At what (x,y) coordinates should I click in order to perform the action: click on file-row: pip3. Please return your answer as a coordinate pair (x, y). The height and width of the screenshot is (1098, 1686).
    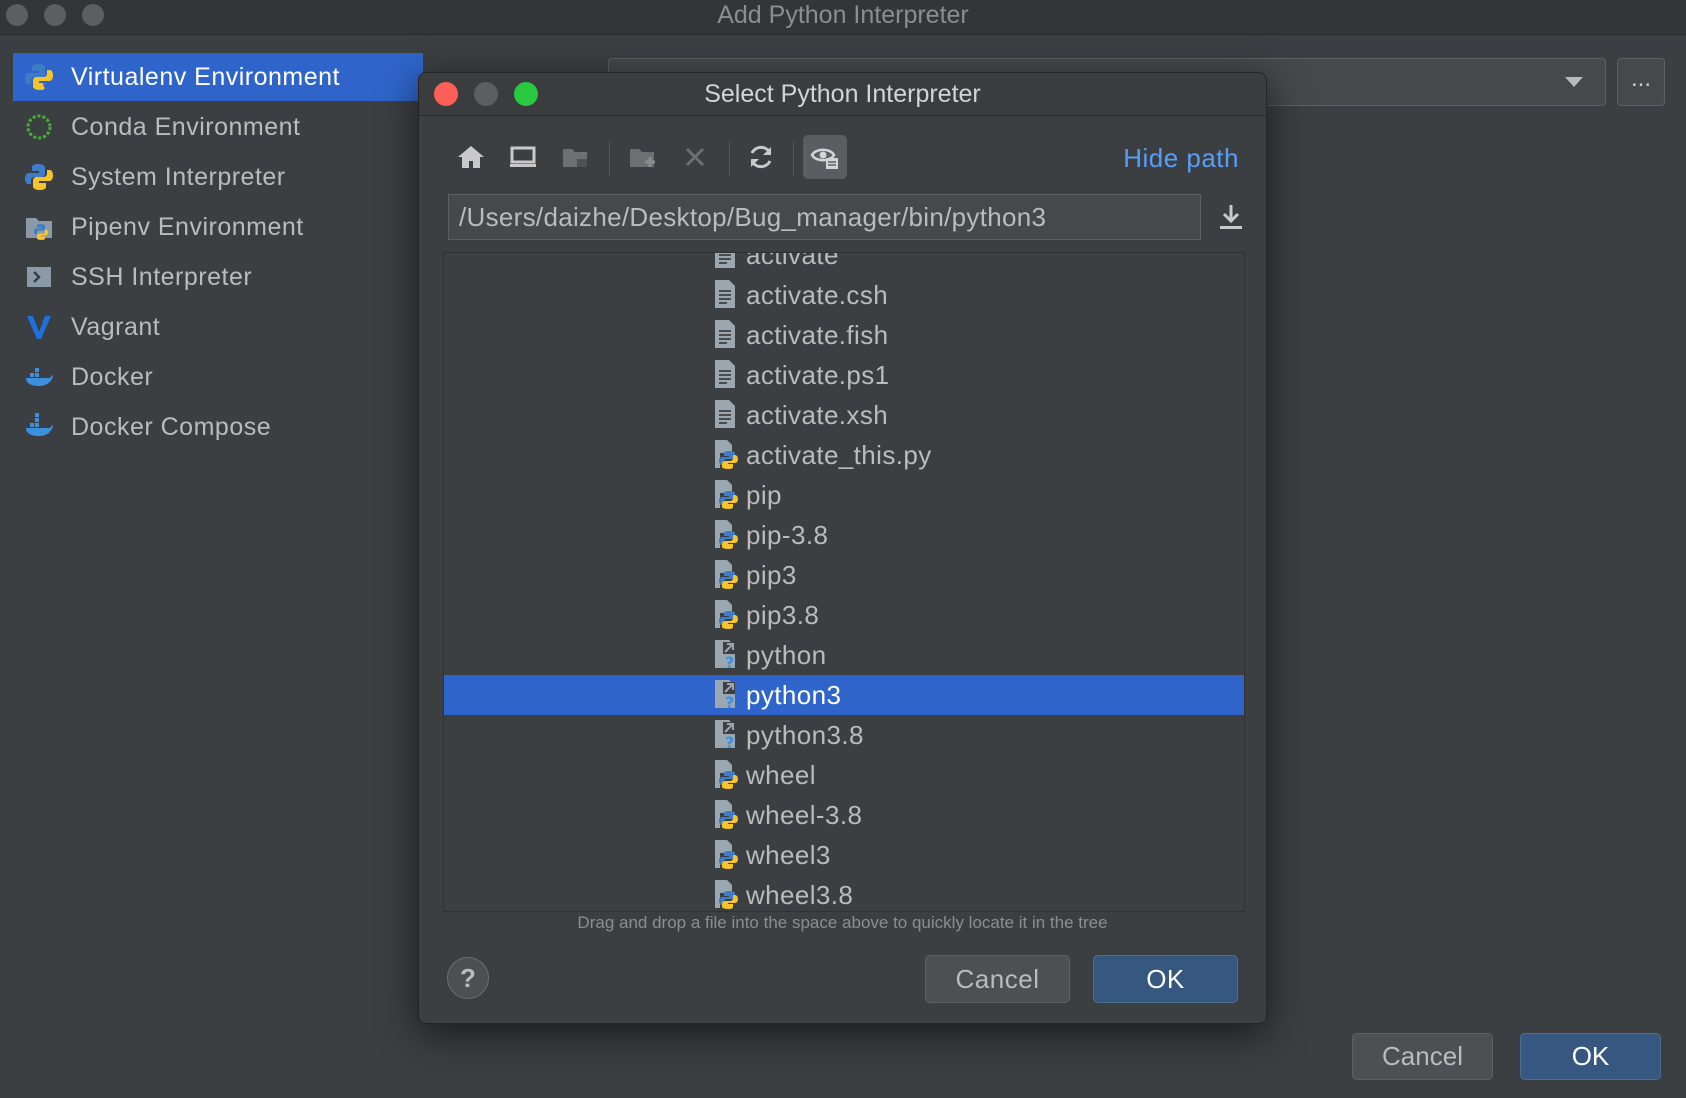
    Looking at the image, I should click on (844, 575).